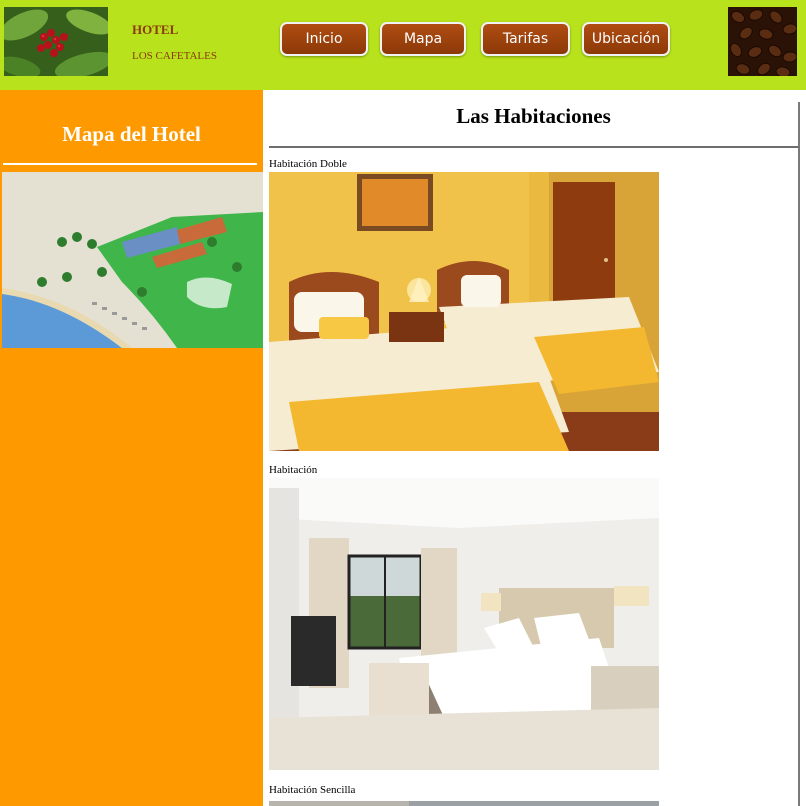 This screenshot has width=806, height=806. I want to click on title-divider, so click(534, 147).